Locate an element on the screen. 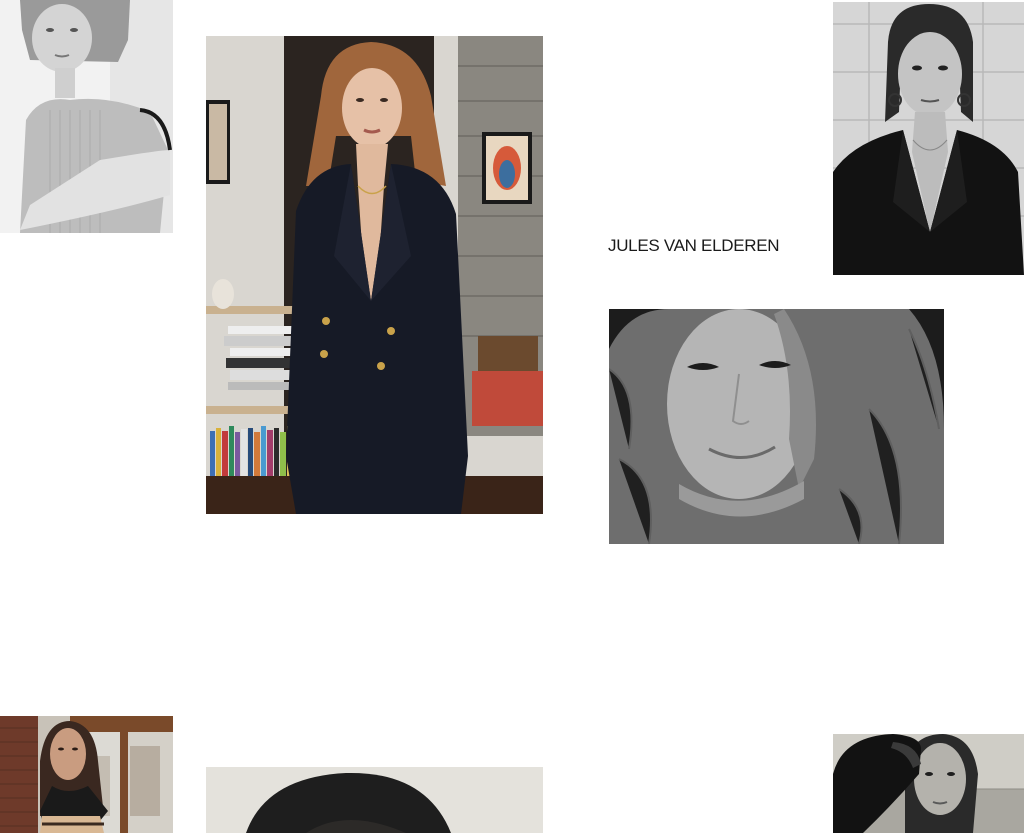 The width and height of the screenshot is (1024, 833). portrait-photo-bw-blazer is located at coordinates (928, 138).